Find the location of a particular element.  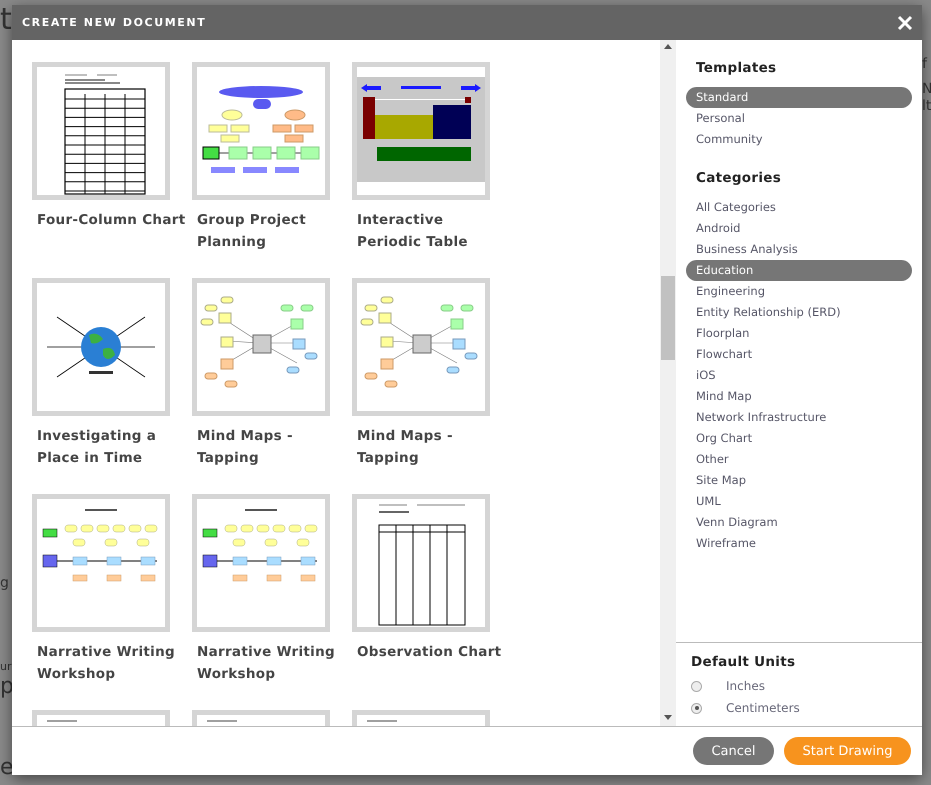

background-text: N is located at coordinates (926, 89).